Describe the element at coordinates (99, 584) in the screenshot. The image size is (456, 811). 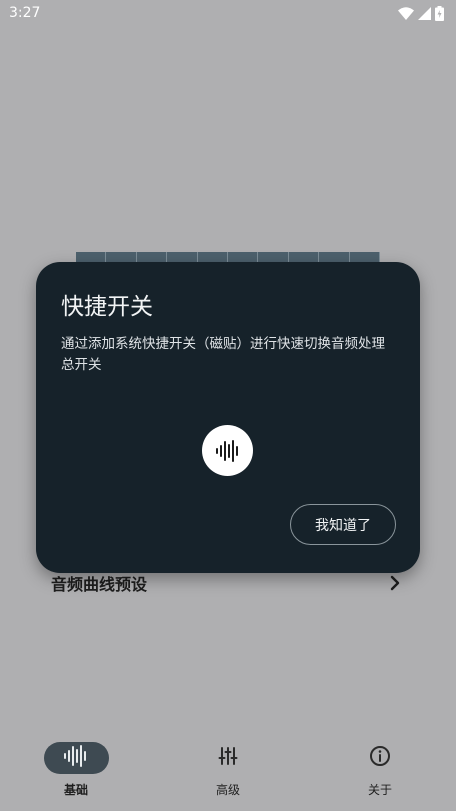
I see `audio-curve-preset-label: 音频曲线预设` at that location.